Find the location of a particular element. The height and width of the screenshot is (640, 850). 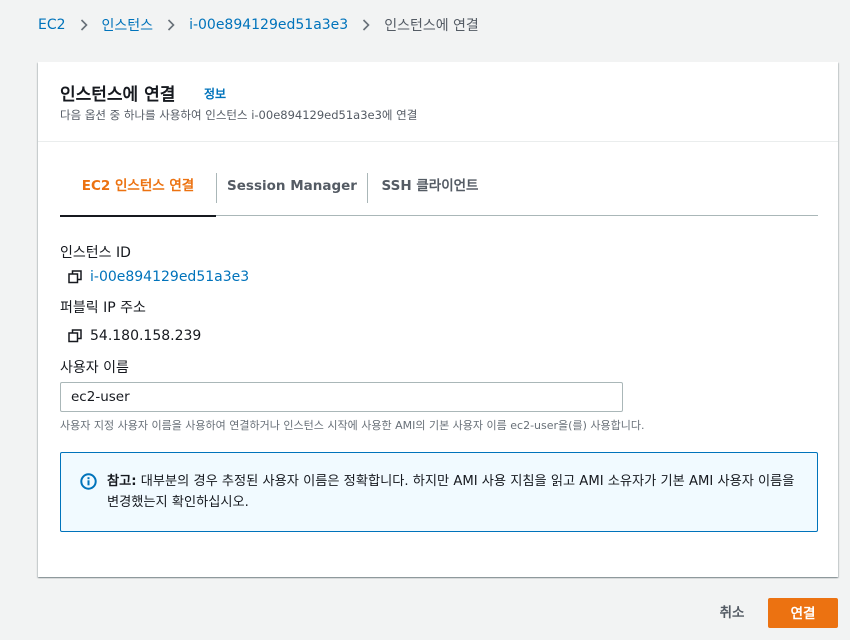

connect-button: 연결 is located at coordinates (803, 613).